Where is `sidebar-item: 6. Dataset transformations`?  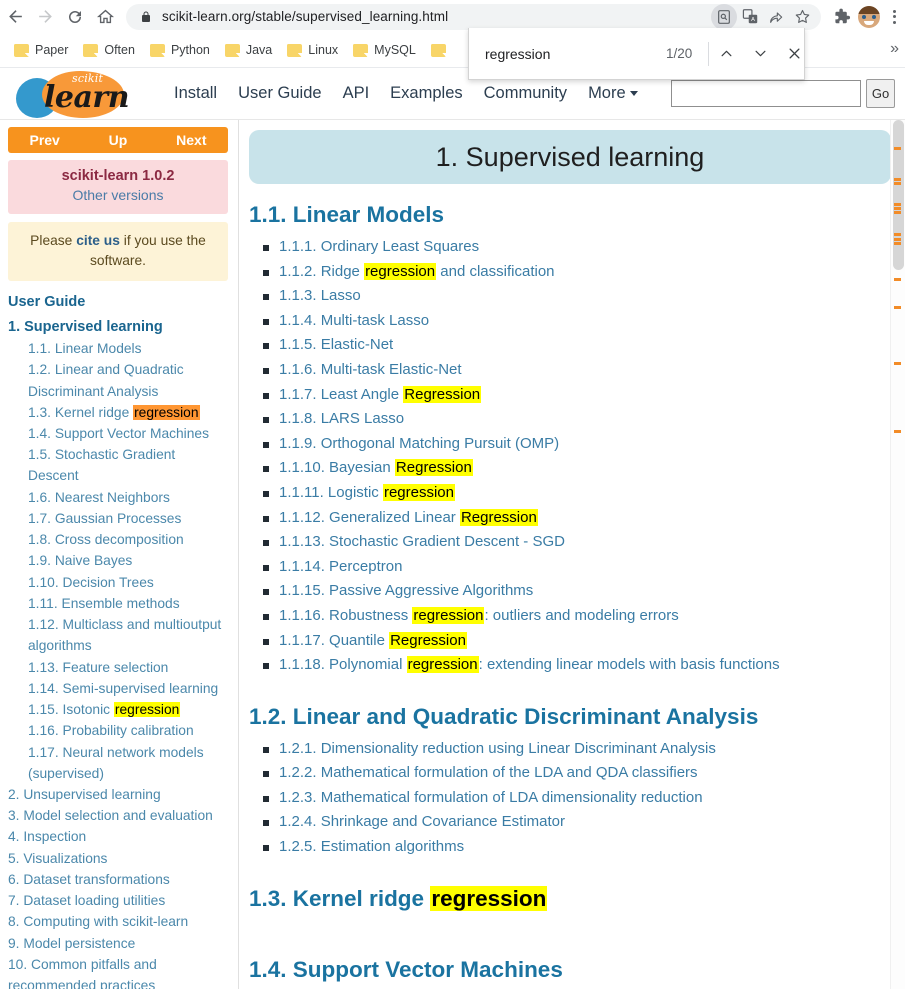 sidebar-item: 6. Dataset transformations is located at coordinates (118, 879).